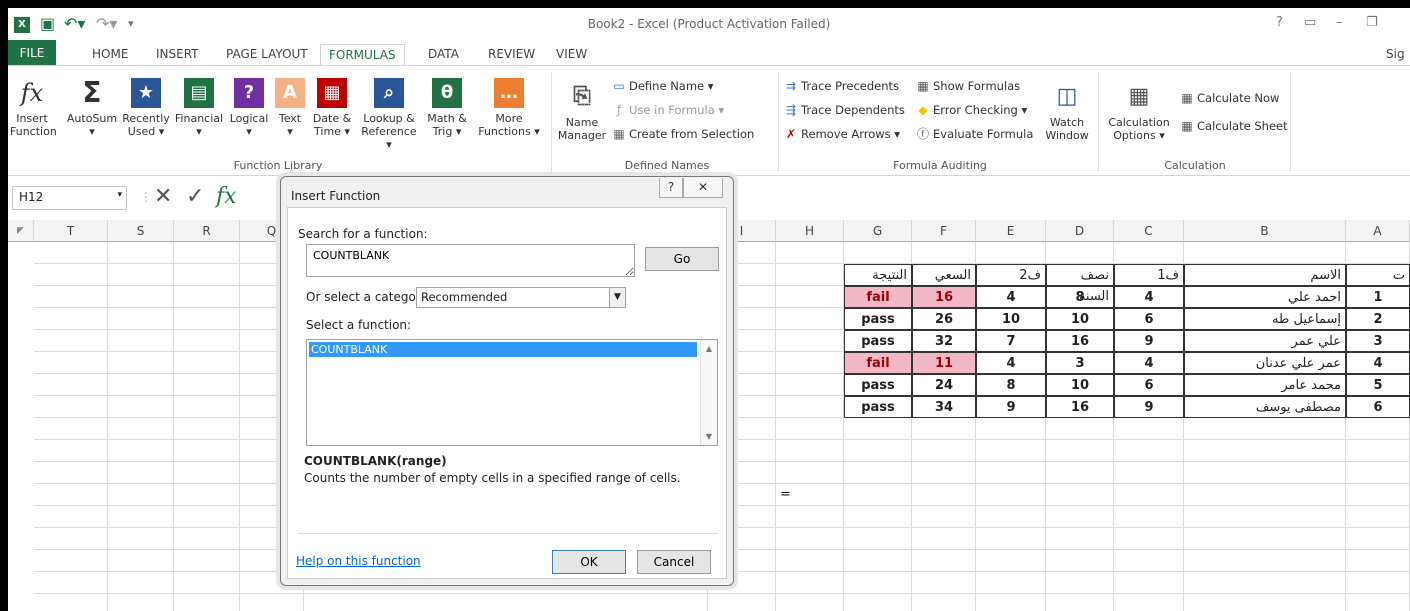  I want to click on search-function-input, so click(470, 260).